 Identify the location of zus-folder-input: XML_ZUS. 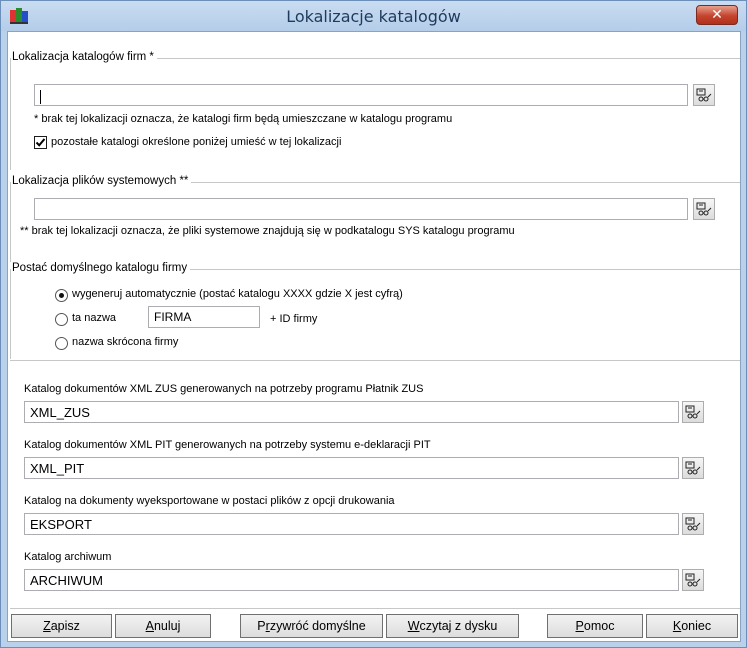
(351, 412).